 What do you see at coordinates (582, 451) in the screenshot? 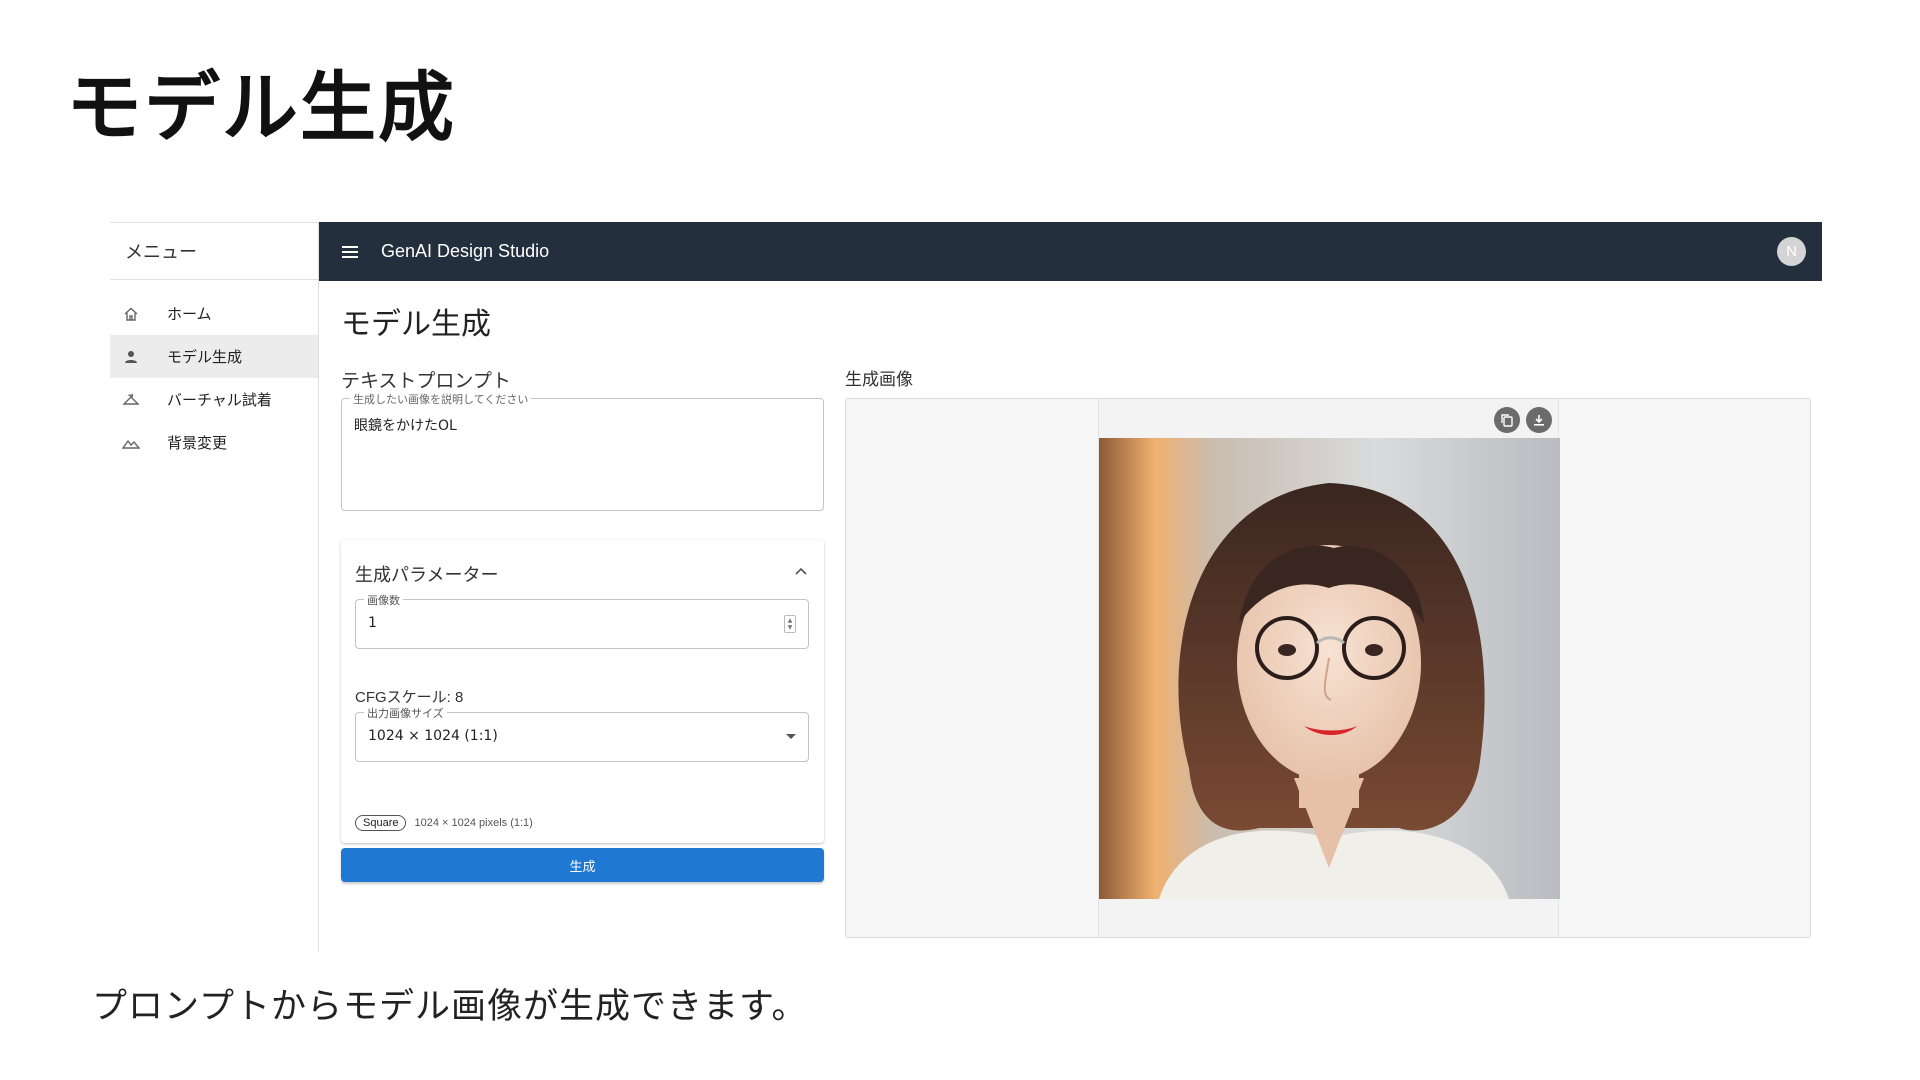
I see `prompt-textarea: 生成したい画像を説明してください 眼鏡をかけたOL` at bounding box center [582, 451].